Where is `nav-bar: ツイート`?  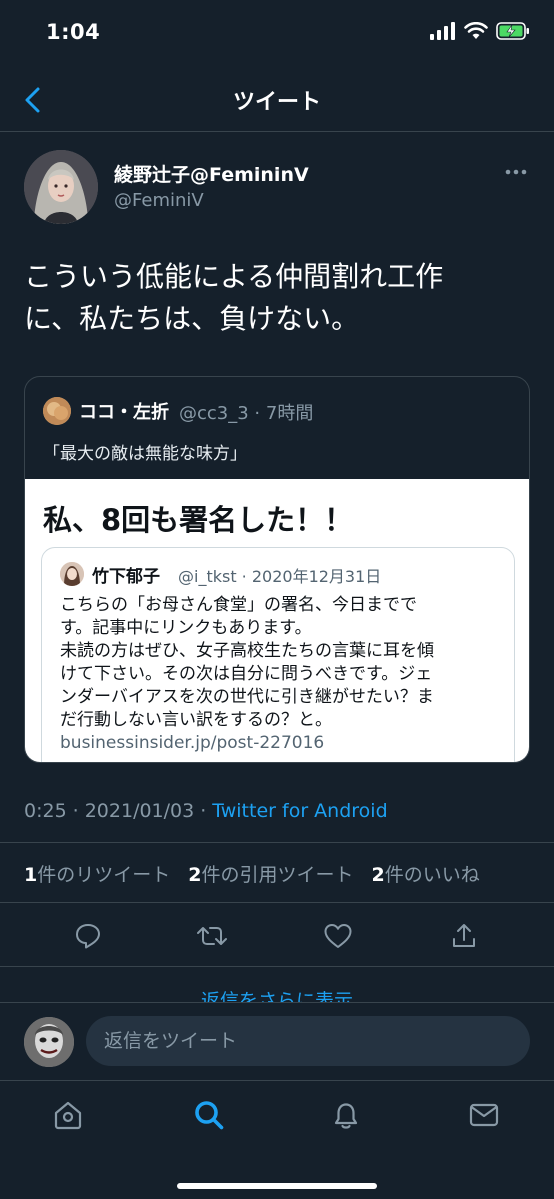 nav-bar: ツイート is located at coordinates (277, 101).